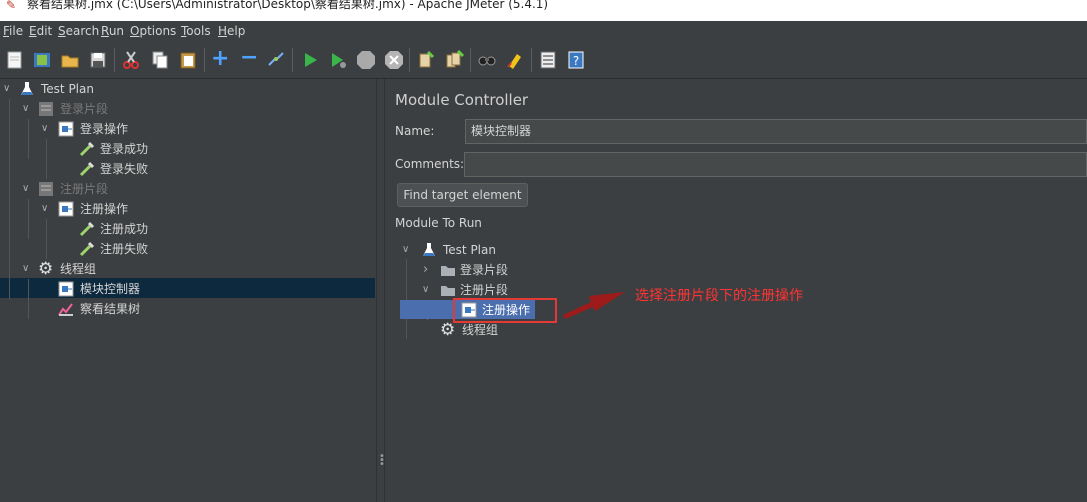 Image resolution: width=1087 pixels, height=502 pixels. What do you see at coordinates (188, 60) in the screenshot?
I see `paste-icon` at bounding box center [188, 60].